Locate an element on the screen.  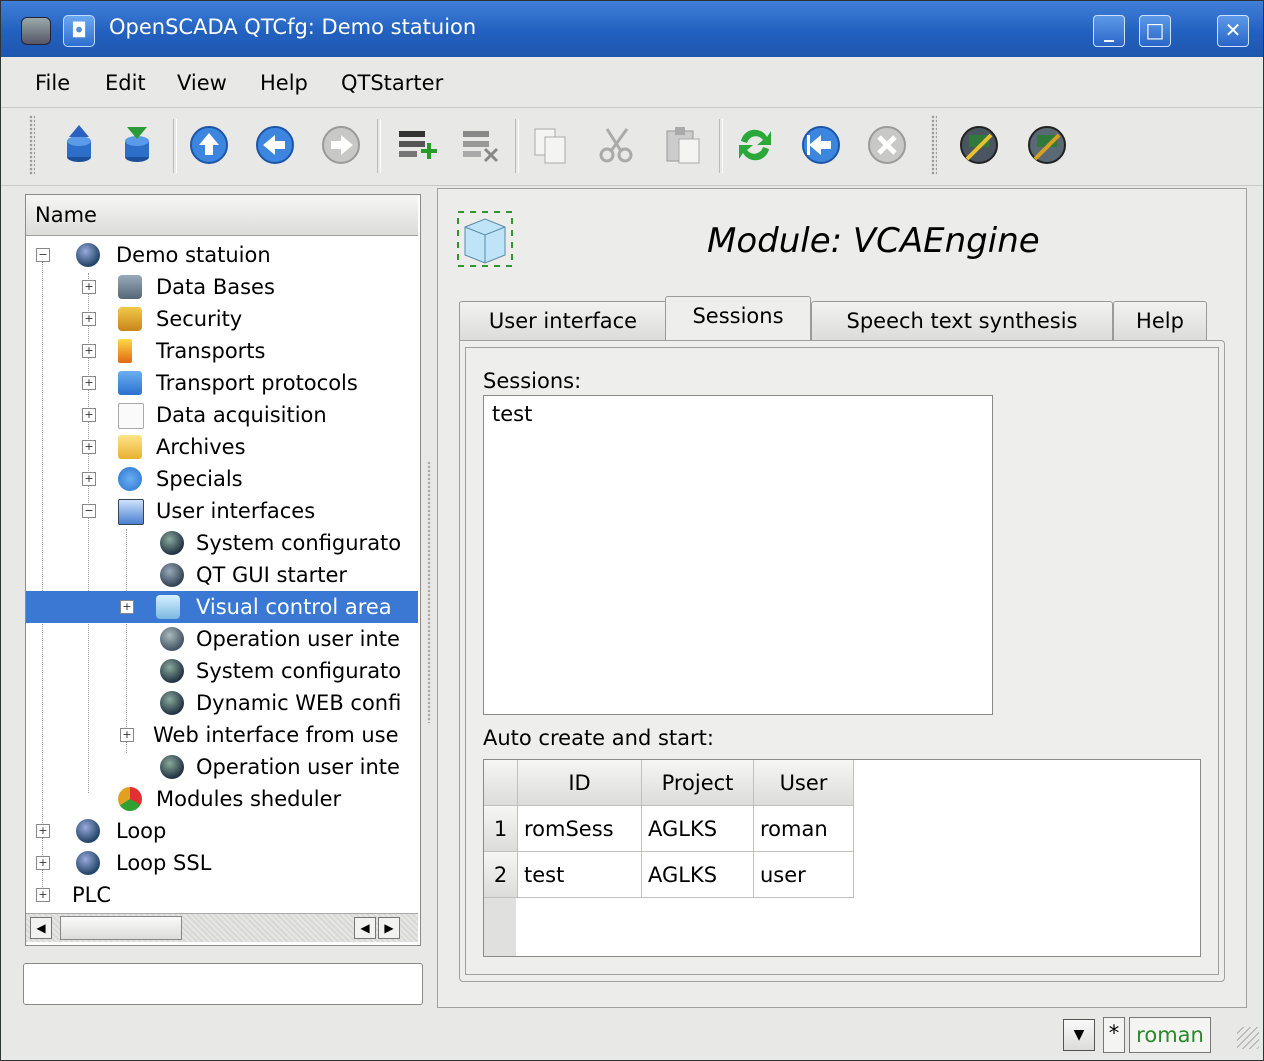
tree-item-transports: + Transports is located at coordinates (222, 351).